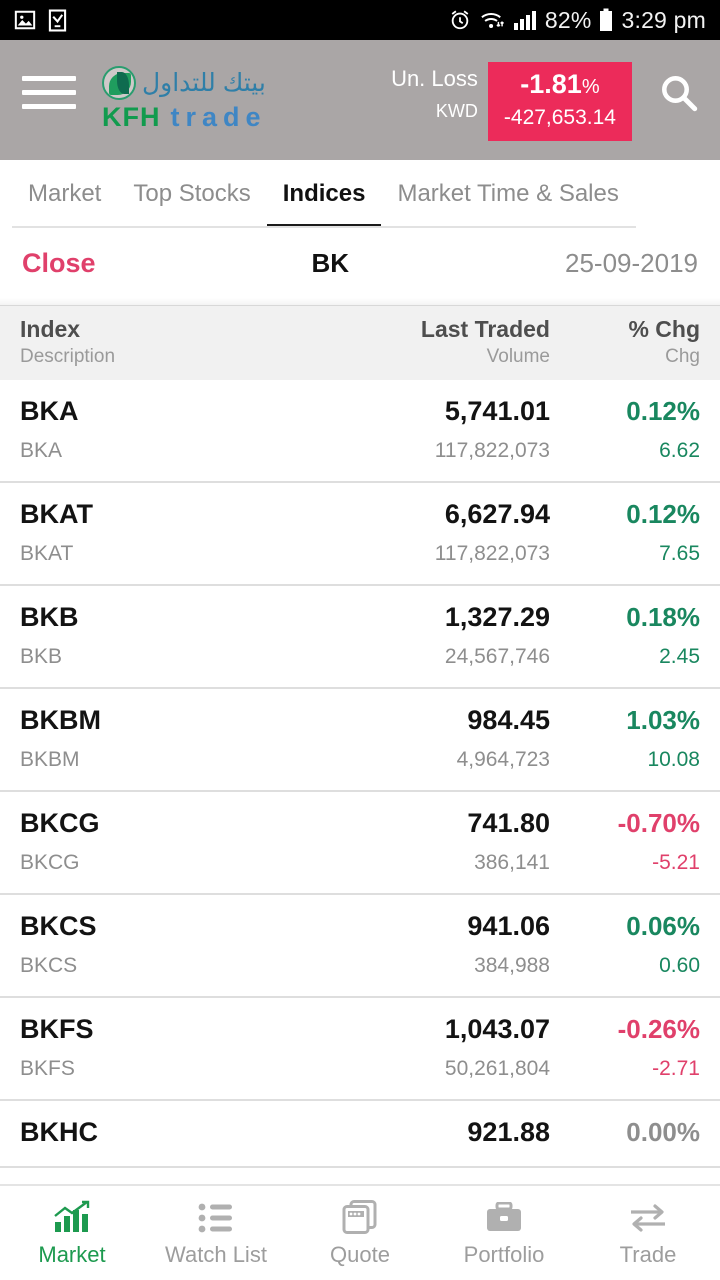 The image size is (720, 1280). Describe the element at coordinates (508, 823) in the screenshot. I see `row-last-traded: 741.80` at that location.